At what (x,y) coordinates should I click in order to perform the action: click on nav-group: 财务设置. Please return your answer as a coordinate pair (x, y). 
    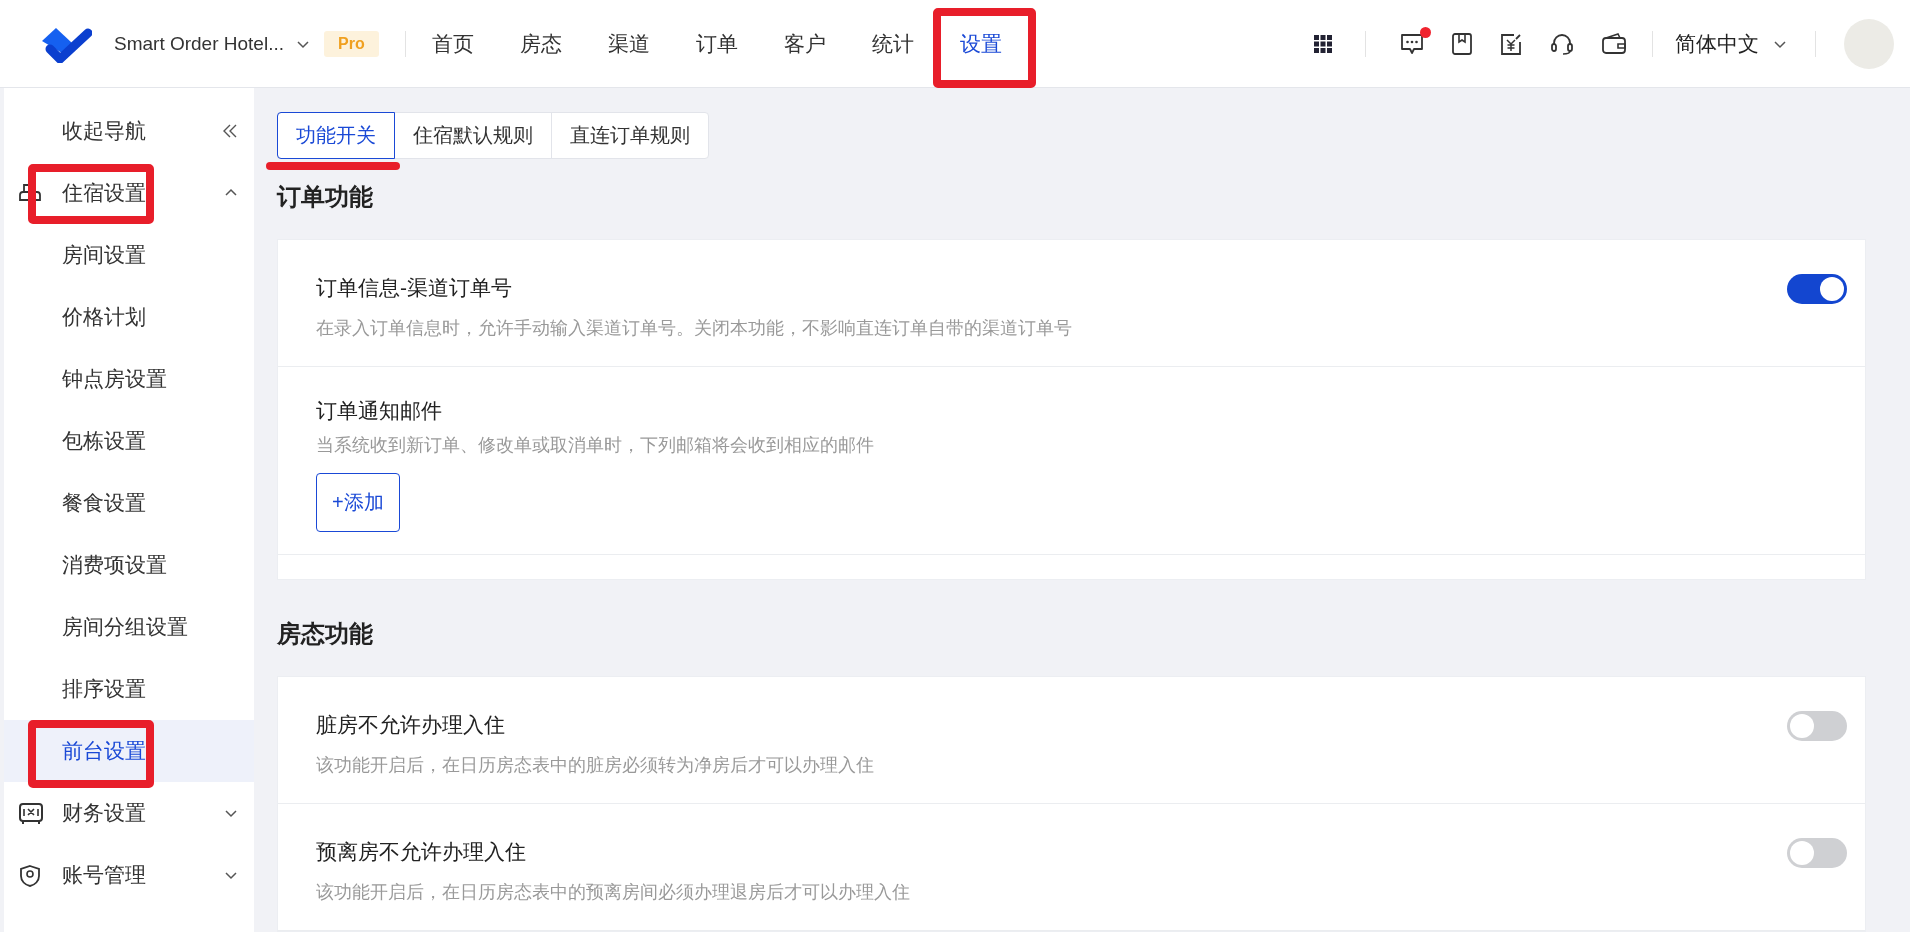
    Looking at the image, I should click on (104, 813).